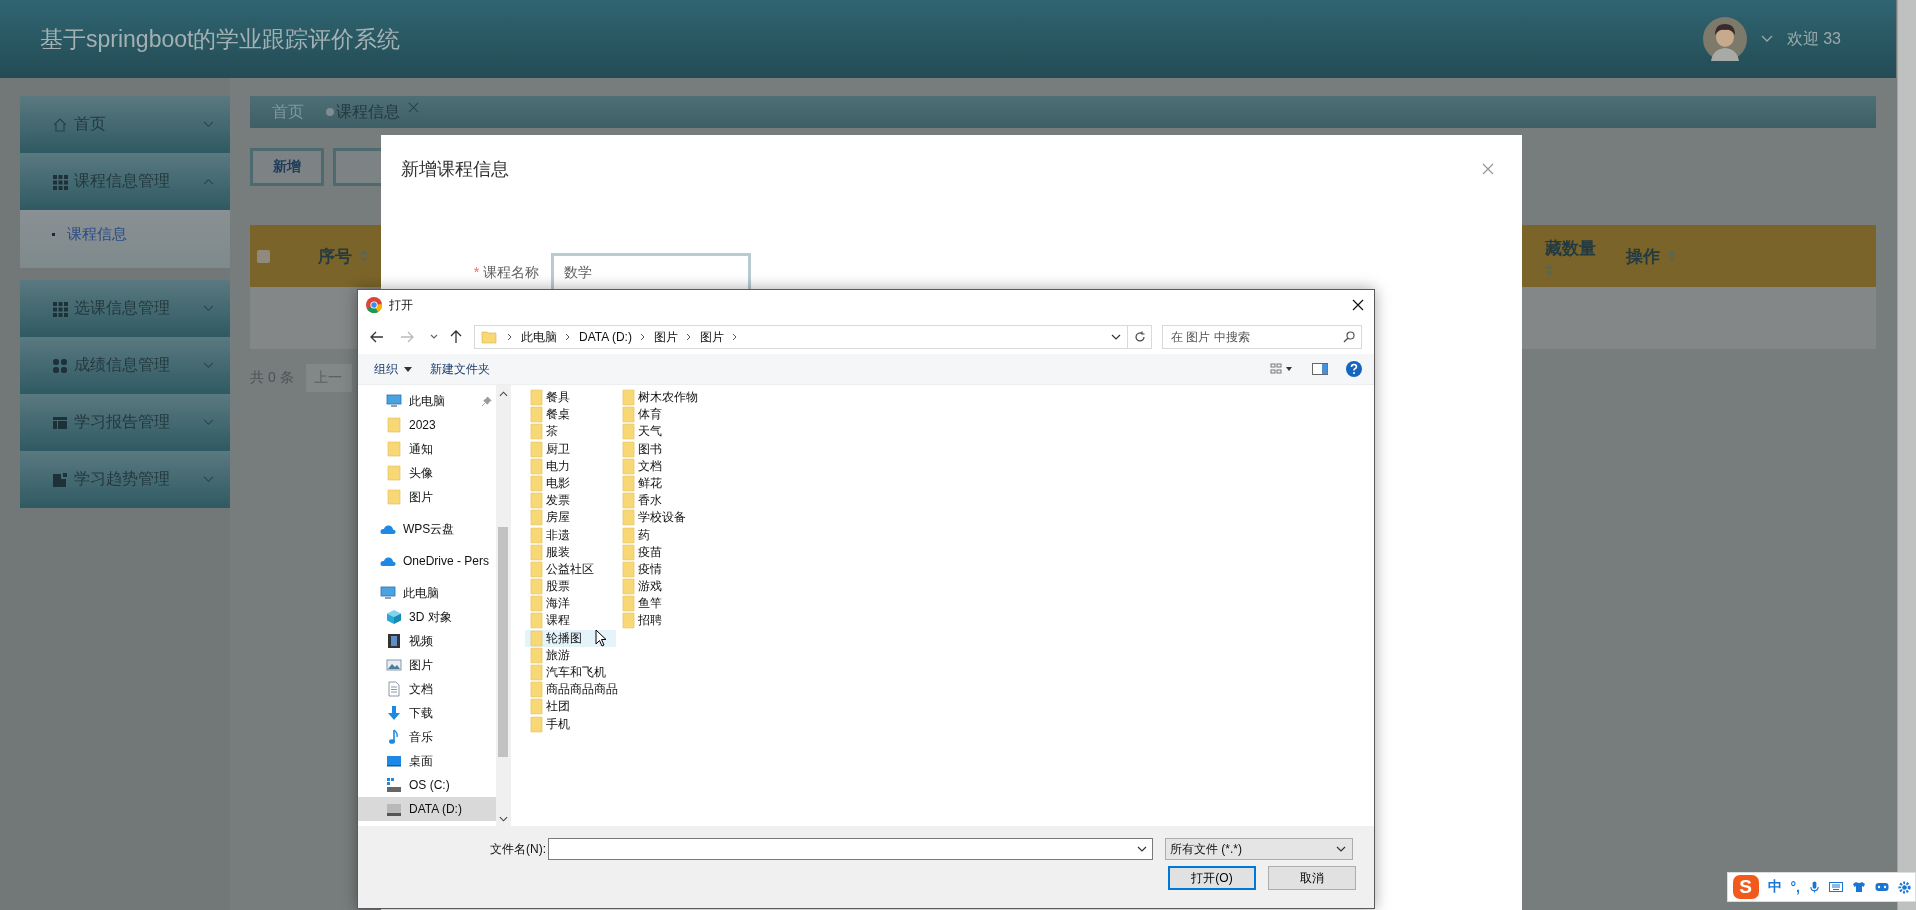  Describe the element at coordinates (60, 308) in the screenshot. I see `grid-icon` at that location.